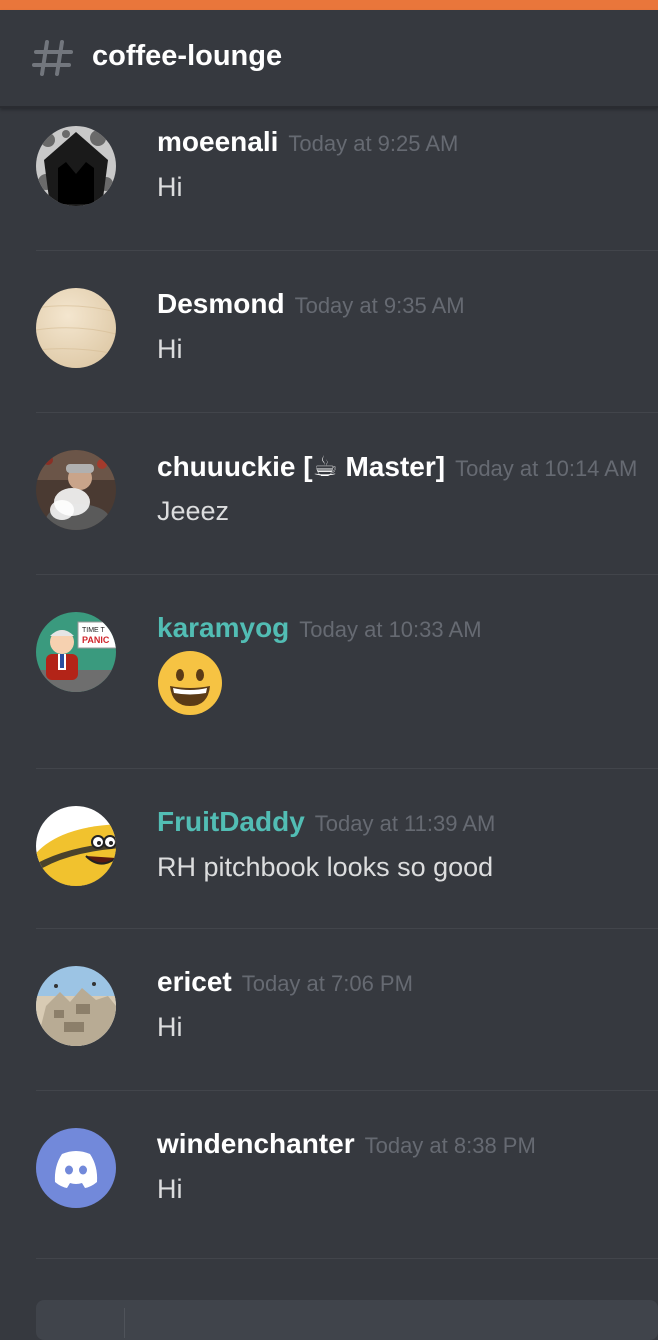 The height and width of the screenshot is (1340, 658). Describe the element at coordinates (76, 652) in the screenshot. I see `avatar: TIME T PANIC` at that location.